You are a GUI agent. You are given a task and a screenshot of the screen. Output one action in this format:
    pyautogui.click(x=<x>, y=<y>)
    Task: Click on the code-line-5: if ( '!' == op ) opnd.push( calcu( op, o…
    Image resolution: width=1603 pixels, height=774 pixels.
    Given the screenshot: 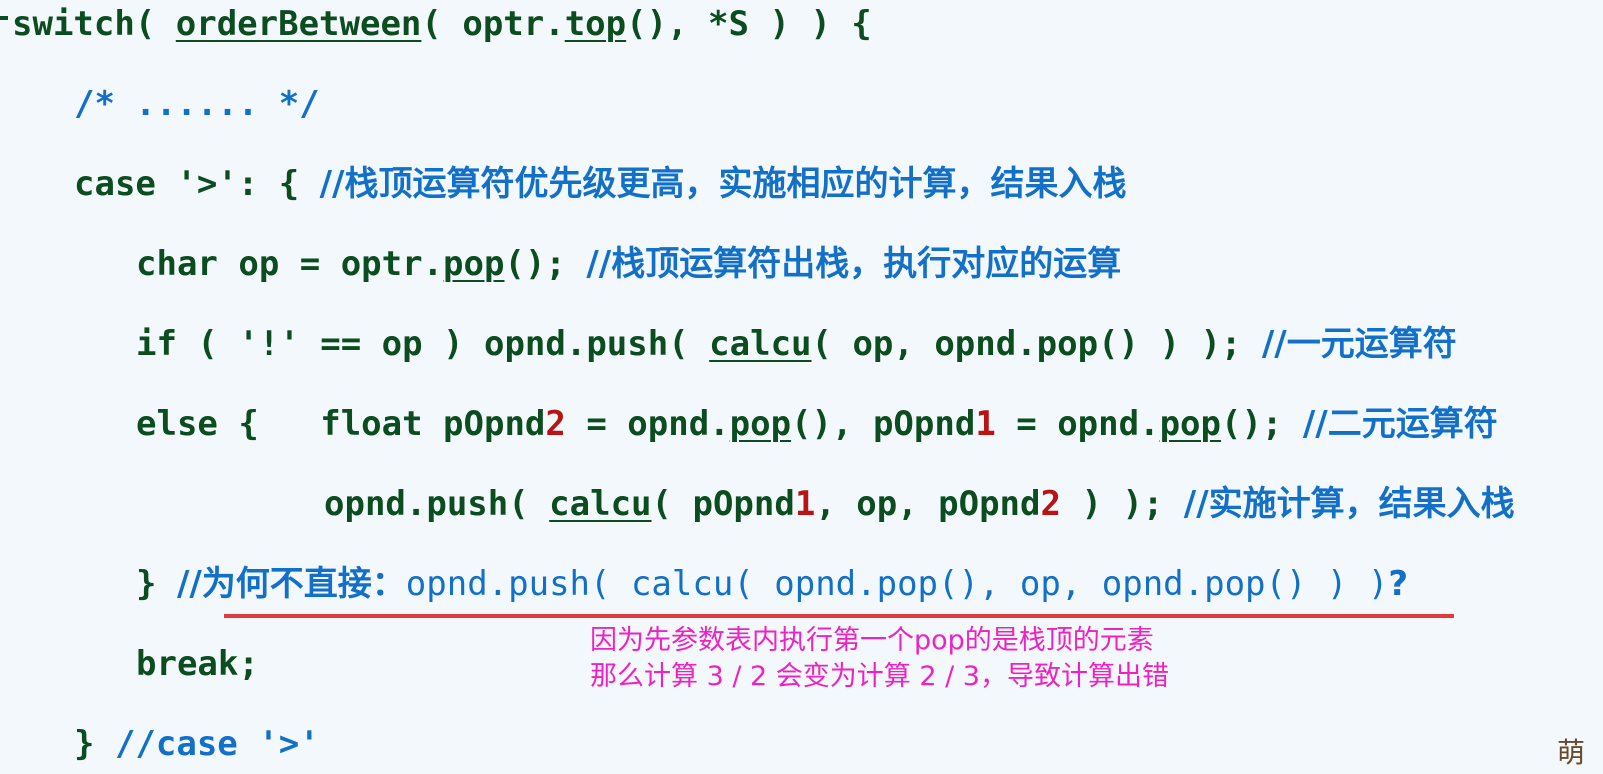 What is the action you would take?
    pyautogui.click(x=796, y=344)
    